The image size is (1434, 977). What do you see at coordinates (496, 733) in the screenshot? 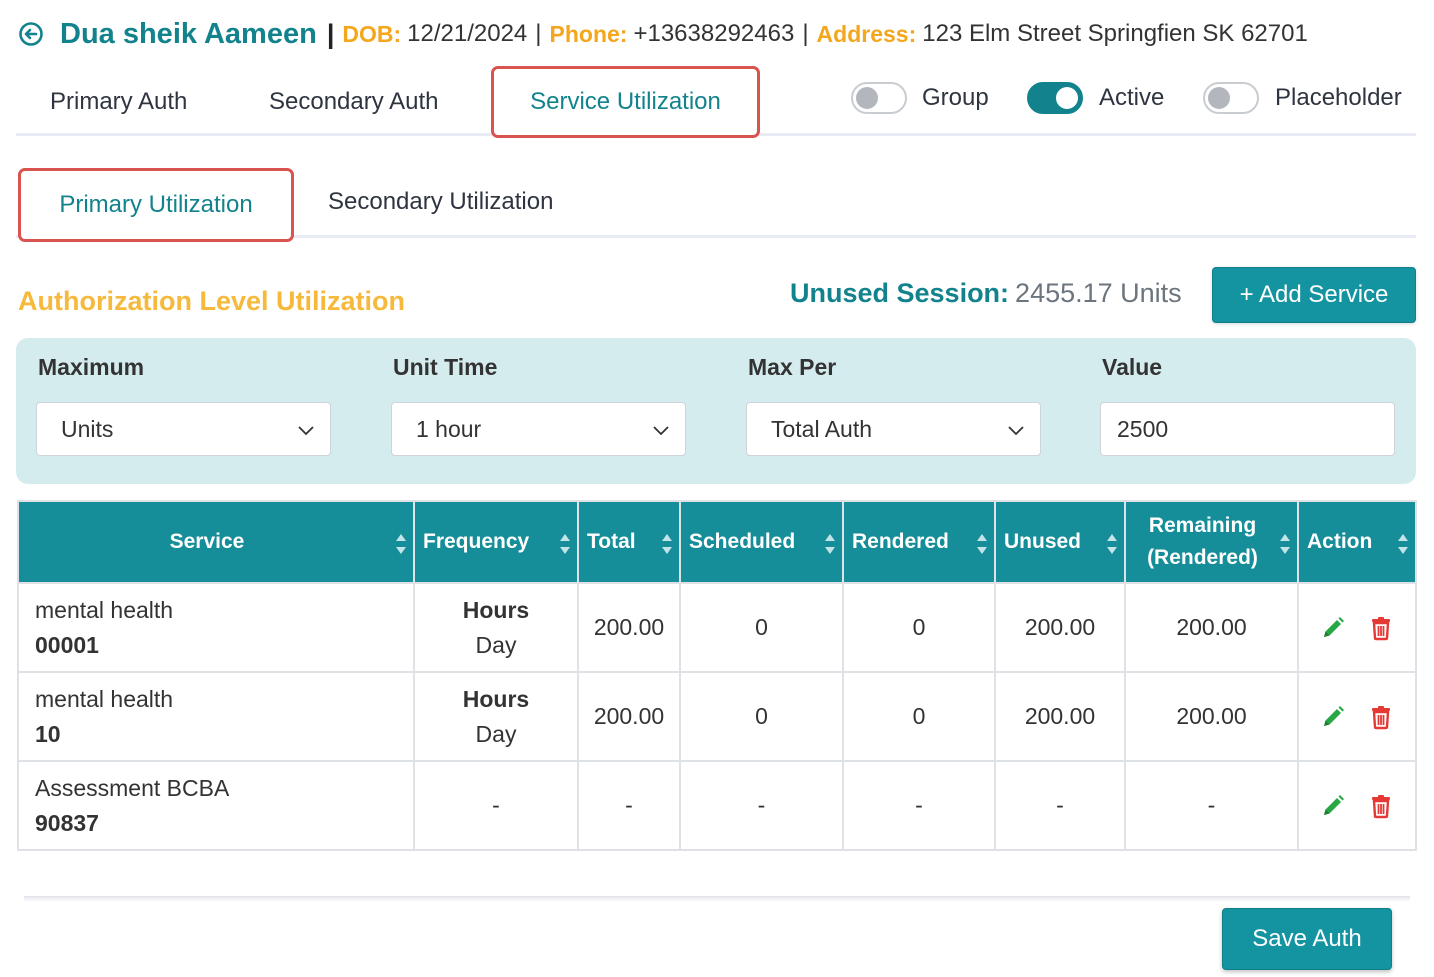
I see `frequency-period: Day` at bounding box center [496, 733].